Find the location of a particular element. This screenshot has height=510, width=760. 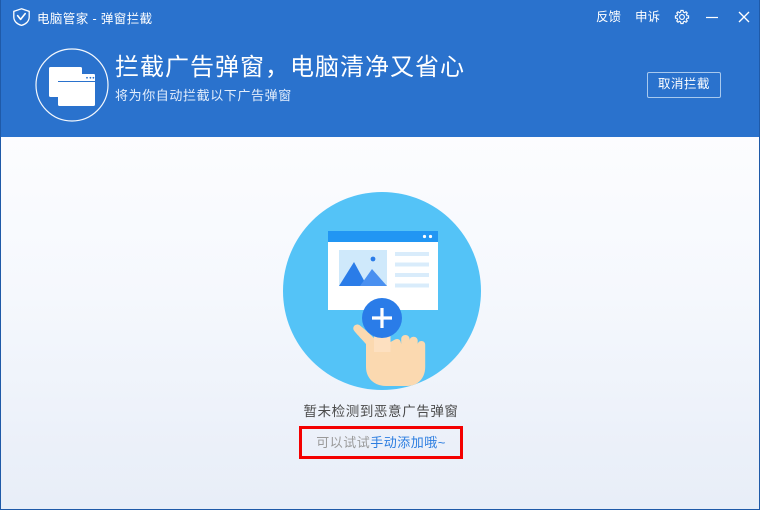

empty-state-title: 暂未检测到恶意广告弹窗 is located at coordinates (381, 411).